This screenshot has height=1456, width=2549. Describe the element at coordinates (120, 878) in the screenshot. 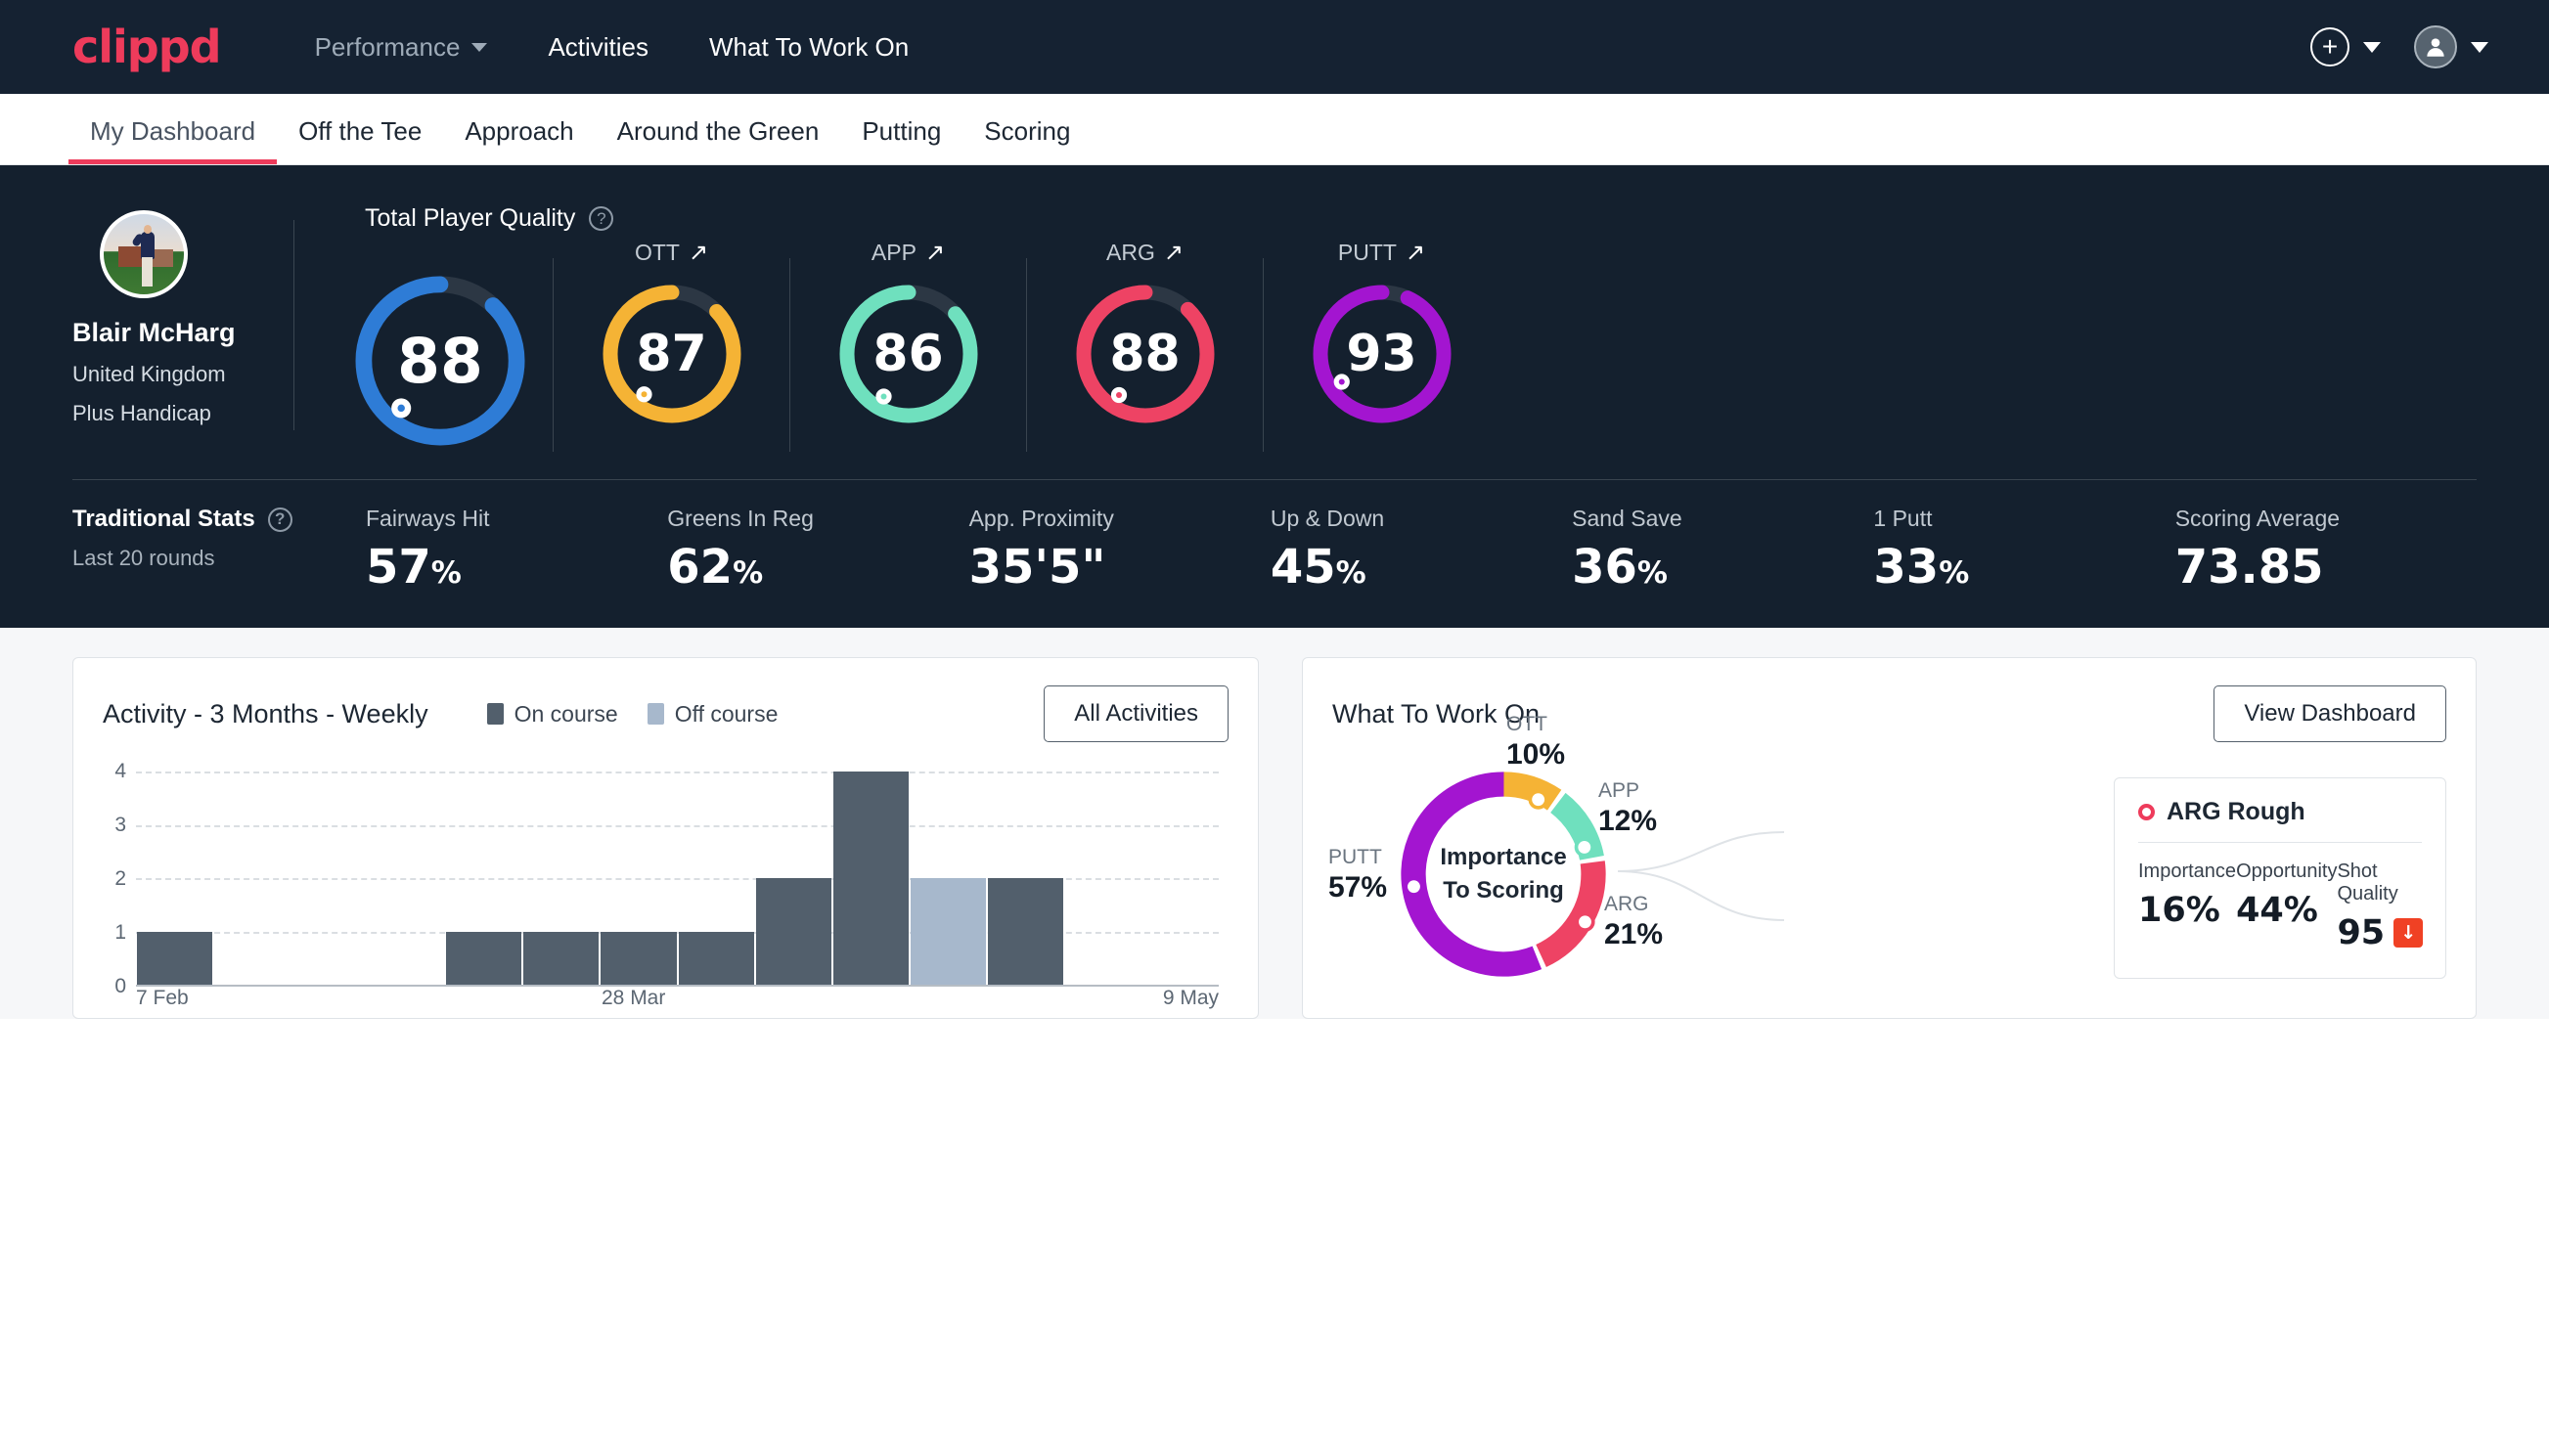

I see `y-tick-2: 2` at that location.